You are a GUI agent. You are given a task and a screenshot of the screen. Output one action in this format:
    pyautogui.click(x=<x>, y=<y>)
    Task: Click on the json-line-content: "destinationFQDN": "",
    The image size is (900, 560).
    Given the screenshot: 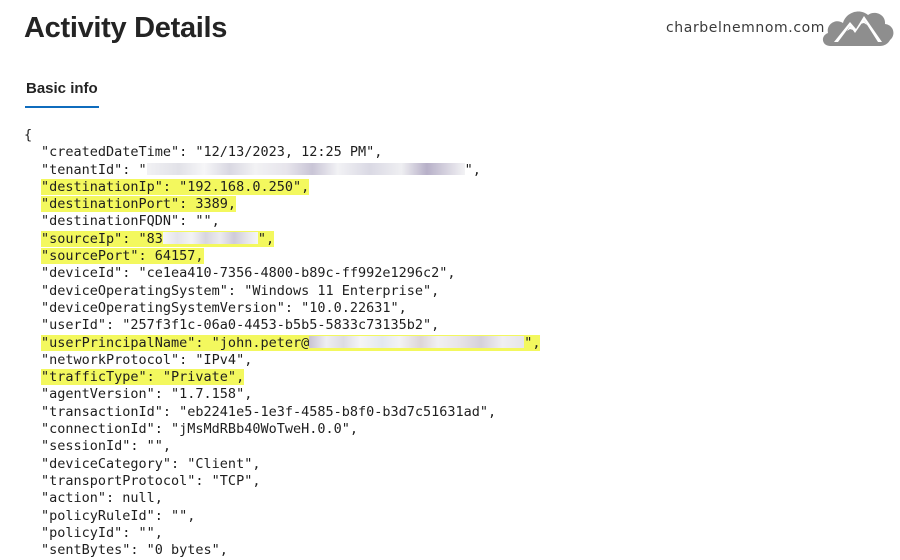 What is the action you would take?
    pyautogui.click(x=130, y=221)
    